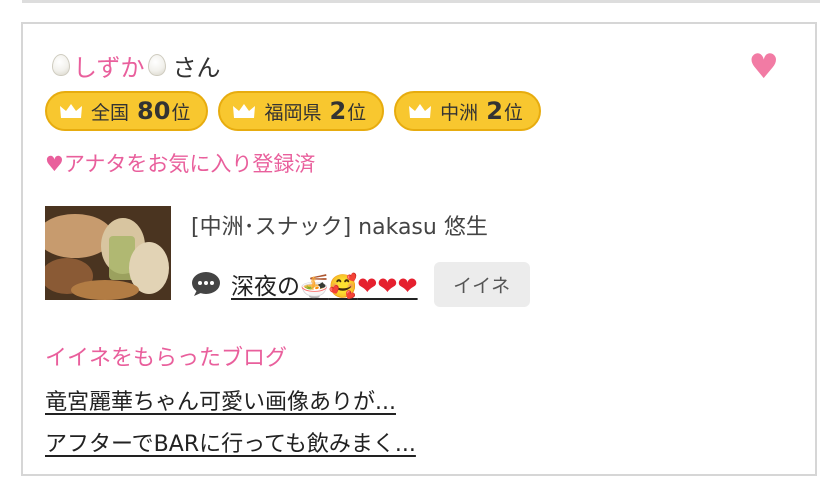  I want to click on post-comment-link: 深夜の🍜🥰❤❤❤, so click(324, 284).